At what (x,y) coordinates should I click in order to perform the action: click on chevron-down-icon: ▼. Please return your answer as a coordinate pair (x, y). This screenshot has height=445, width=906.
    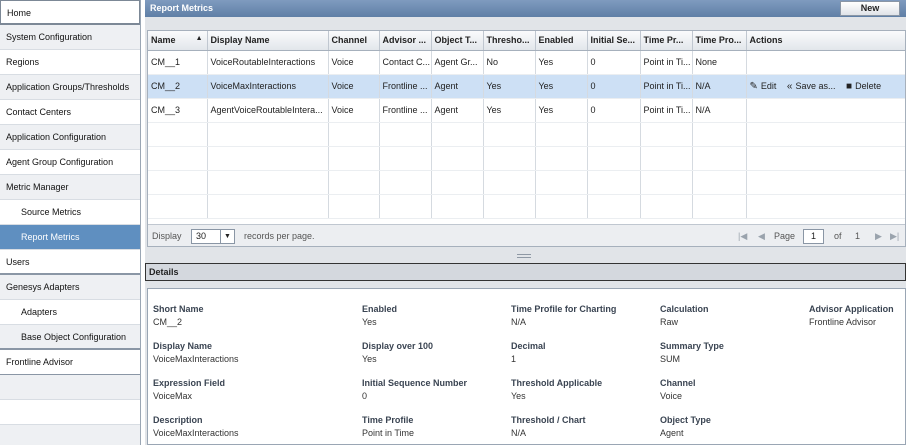
    Looking at the image, I should click on (227, 236).